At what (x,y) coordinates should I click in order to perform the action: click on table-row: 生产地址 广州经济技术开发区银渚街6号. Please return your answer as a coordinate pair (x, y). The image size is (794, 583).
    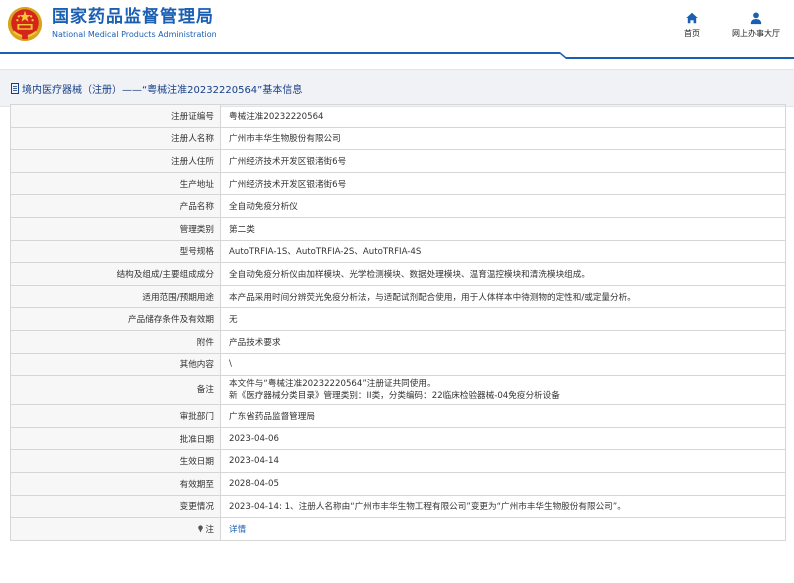
    Looking at the image, I should click on (398, 183).